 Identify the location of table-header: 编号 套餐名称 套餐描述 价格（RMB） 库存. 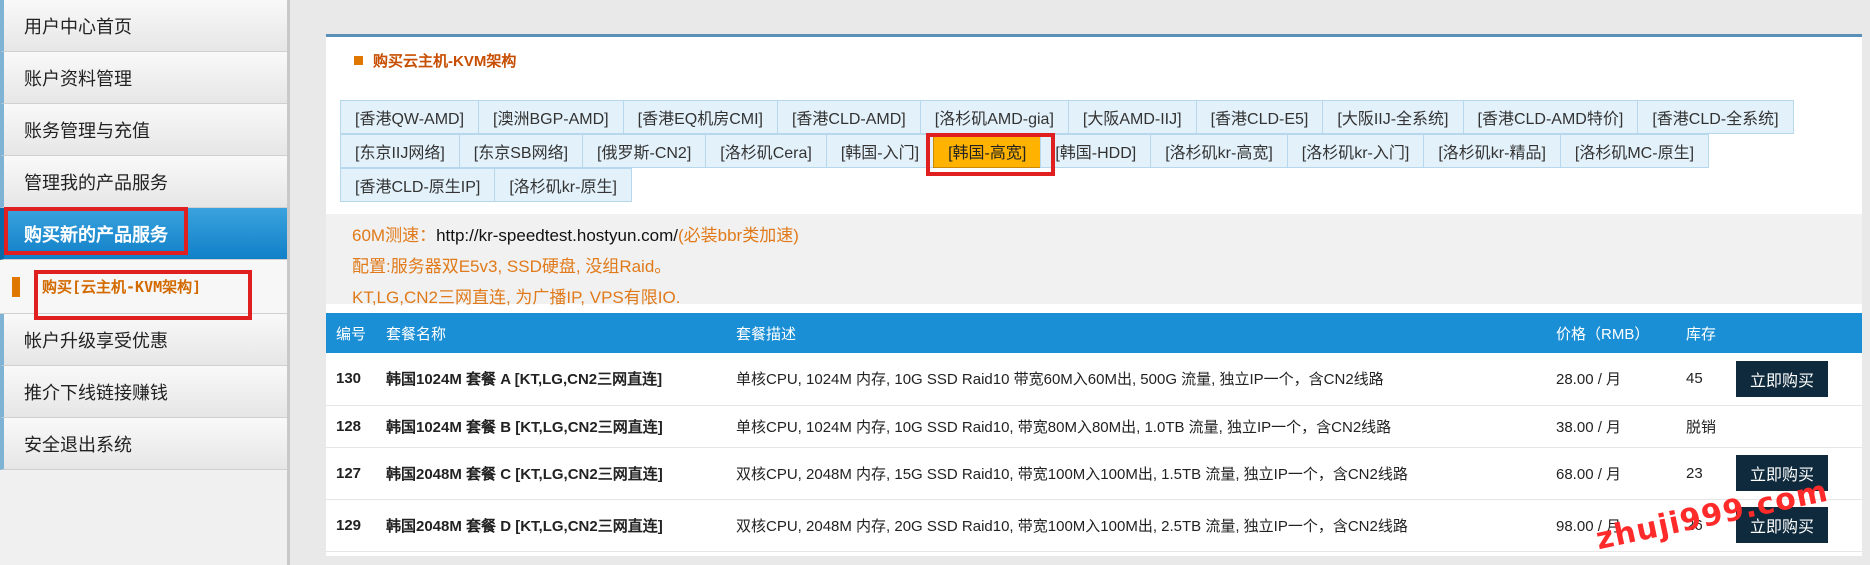
(1094, 333).